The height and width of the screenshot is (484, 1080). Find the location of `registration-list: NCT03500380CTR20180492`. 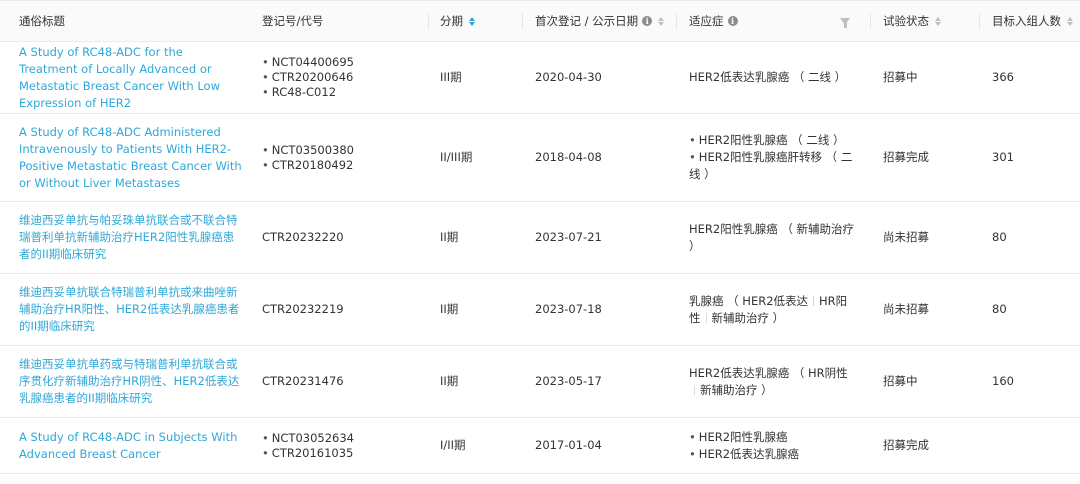

registration-list: NCT03500380CTR20180492 is located at coordinates (308, 158).